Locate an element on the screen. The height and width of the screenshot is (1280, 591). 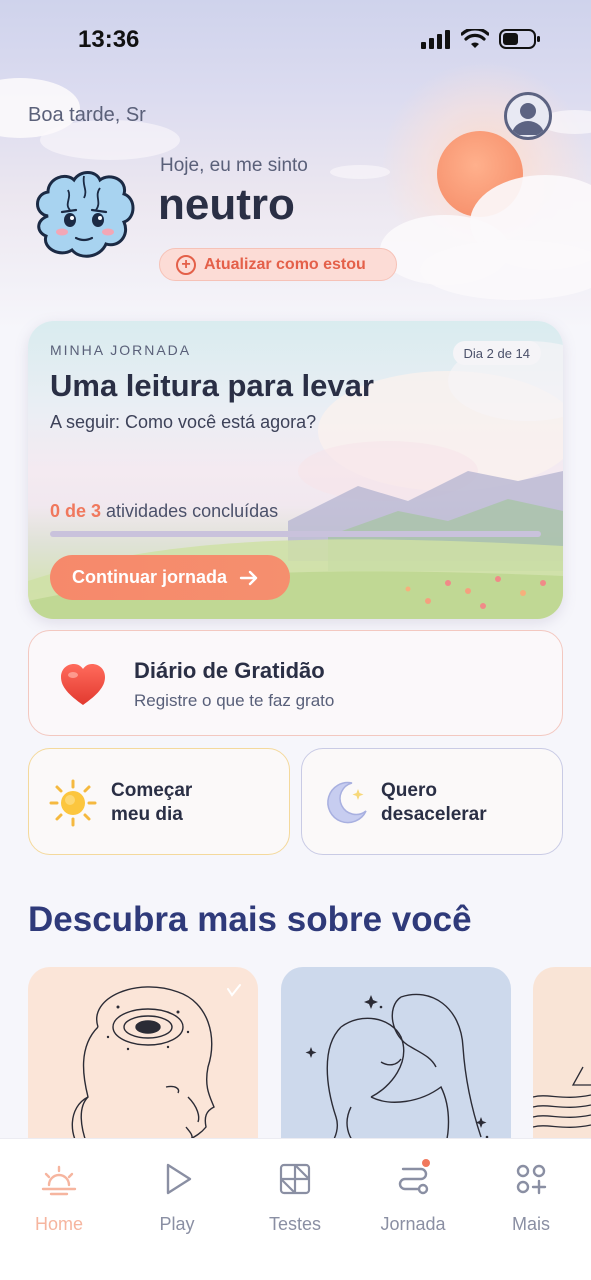
signal-icon is located at coordinates (435, 39).